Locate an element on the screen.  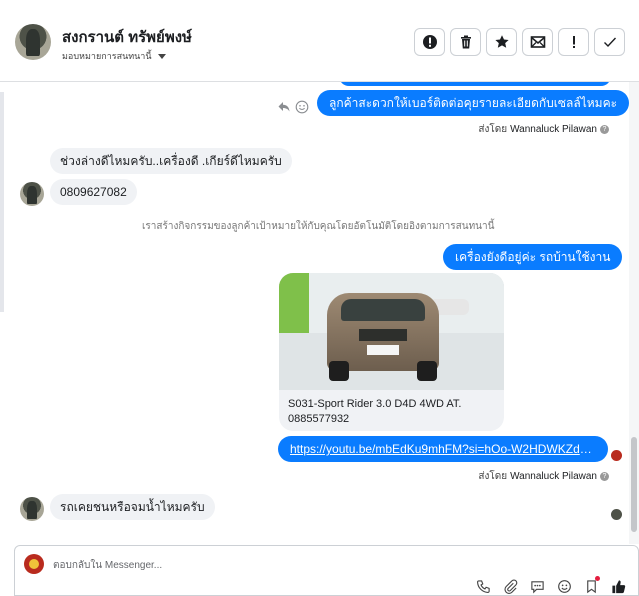
like-button is located at coordinates (618, 586).